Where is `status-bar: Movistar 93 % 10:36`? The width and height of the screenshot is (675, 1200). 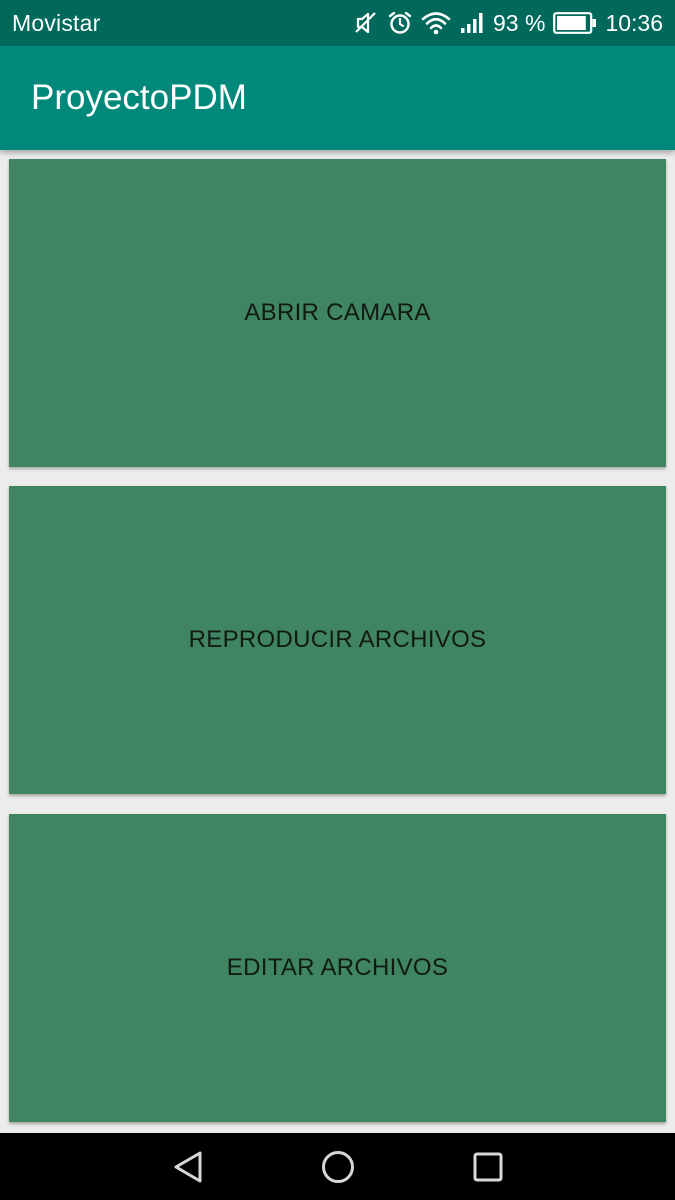 status-bar: Movistar 93 % 10:36 is located at coordinates (337, 23).